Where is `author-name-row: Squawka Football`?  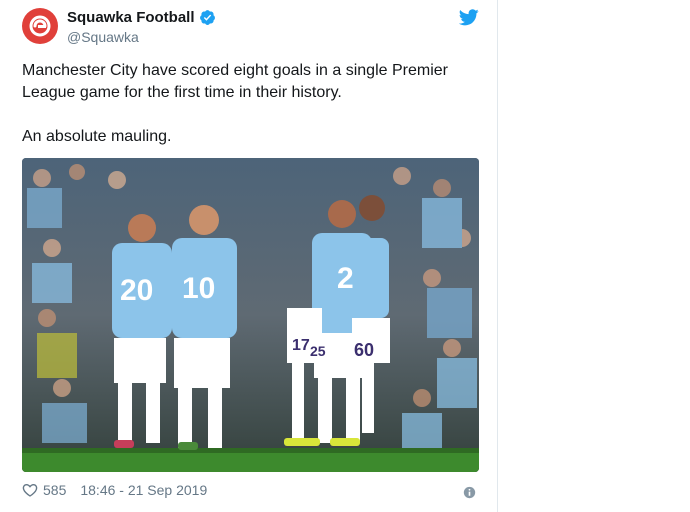
author-name-row: Squawka Football is located at coordinates (141, 17).